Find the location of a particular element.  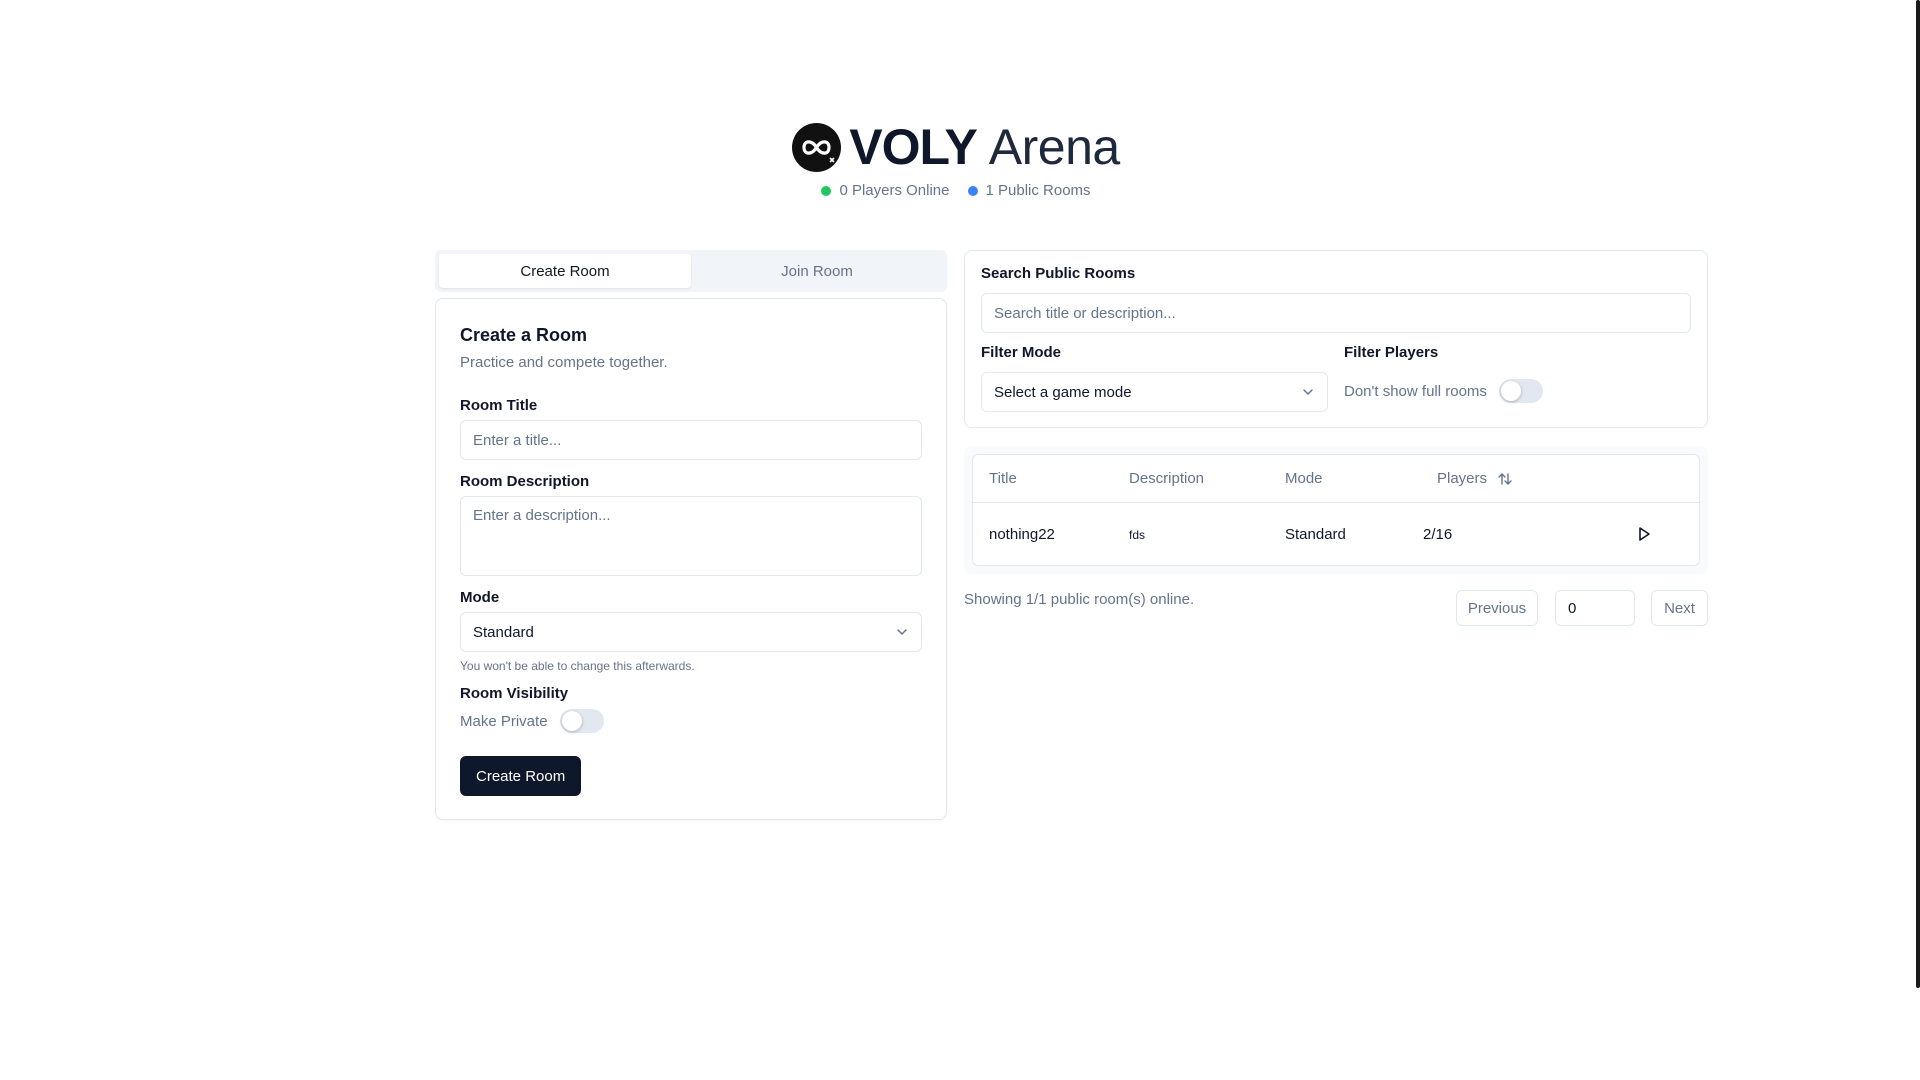

hide-full-rooms-row: Don't show full rooms is located at coordinates (1443, 391).